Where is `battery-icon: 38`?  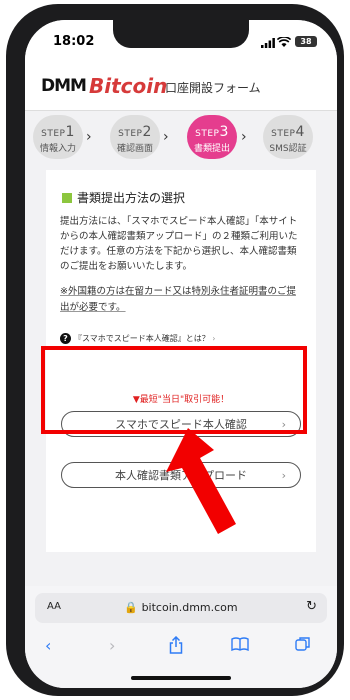 battery-icon: 38 is located at coordinates (306, 41).